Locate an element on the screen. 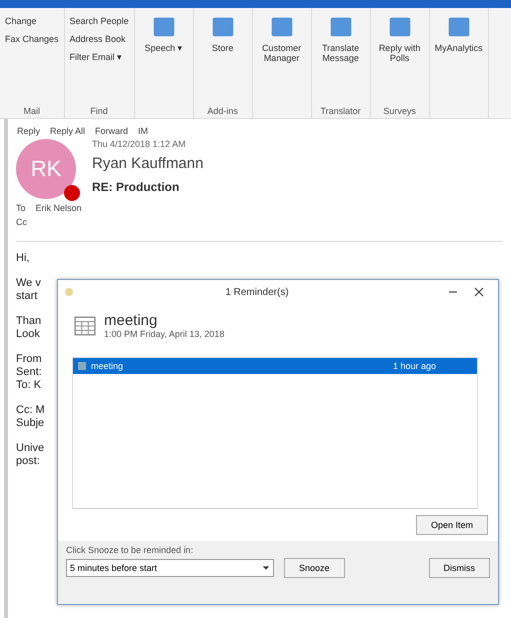  body-text: We v is located at coordinates (28, 283).